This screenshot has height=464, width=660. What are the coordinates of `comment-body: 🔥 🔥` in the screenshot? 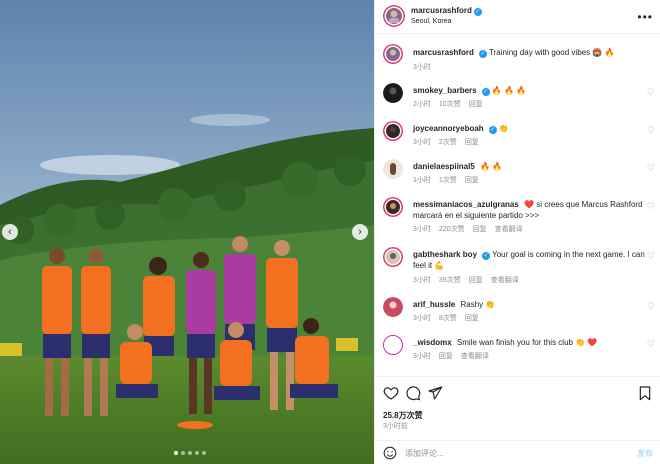 It's located at (491, 166).